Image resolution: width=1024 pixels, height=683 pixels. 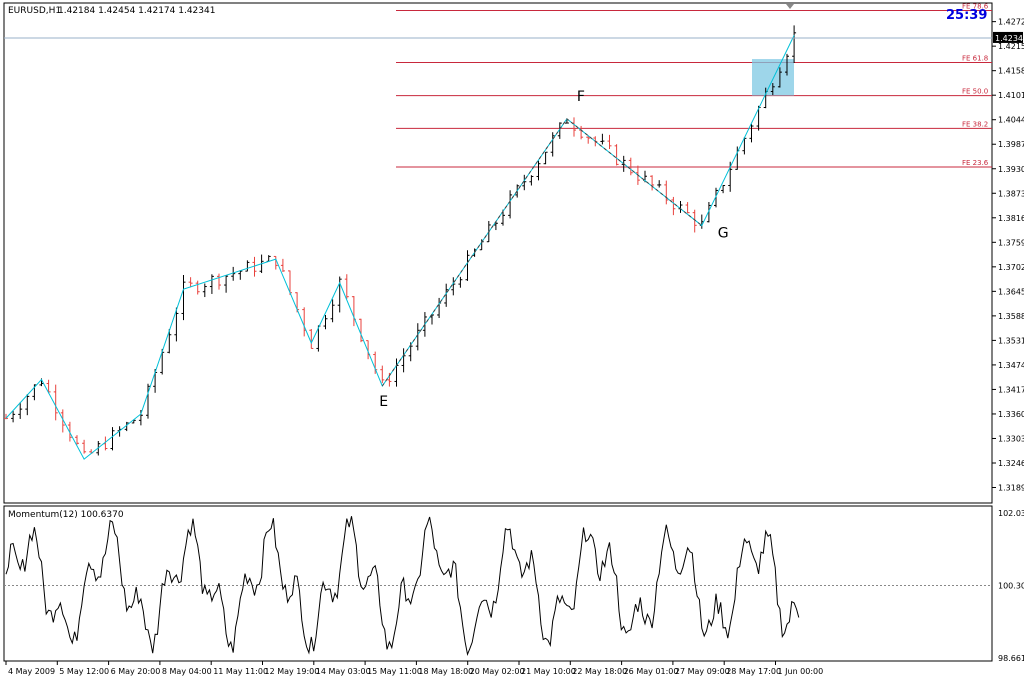 What do you see at coordinates (1011, 513) in the screenshot?
I see `momentum-tick-label: 102.037` at bounding box center [1011, 513].